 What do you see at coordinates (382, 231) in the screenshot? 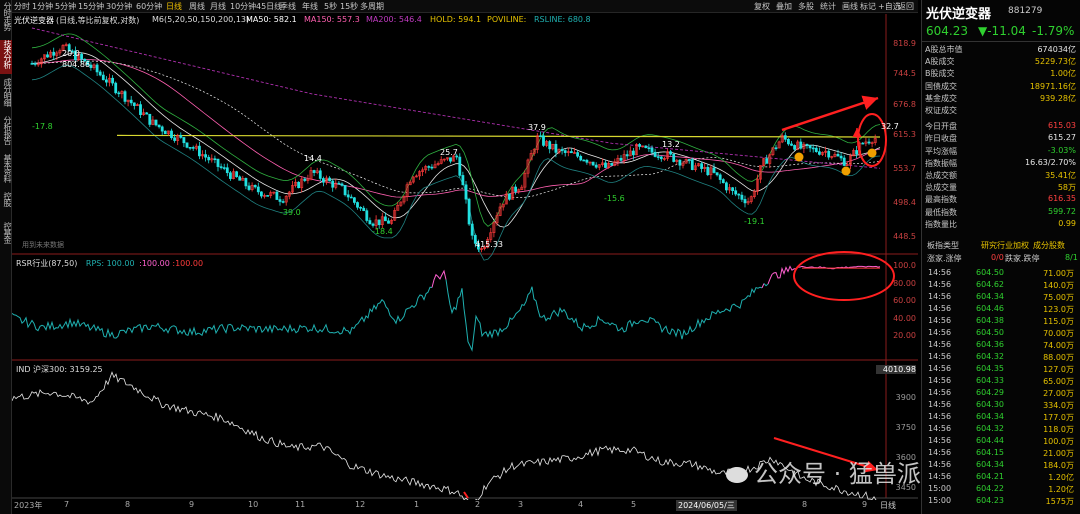
I see `swing-label: -18.4` at bounding box center [382, 231].